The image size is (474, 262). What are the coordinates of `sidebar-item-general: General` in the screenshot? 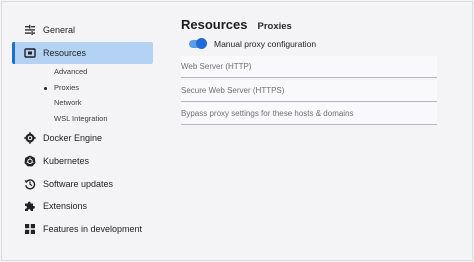 It's located at (82, 30).